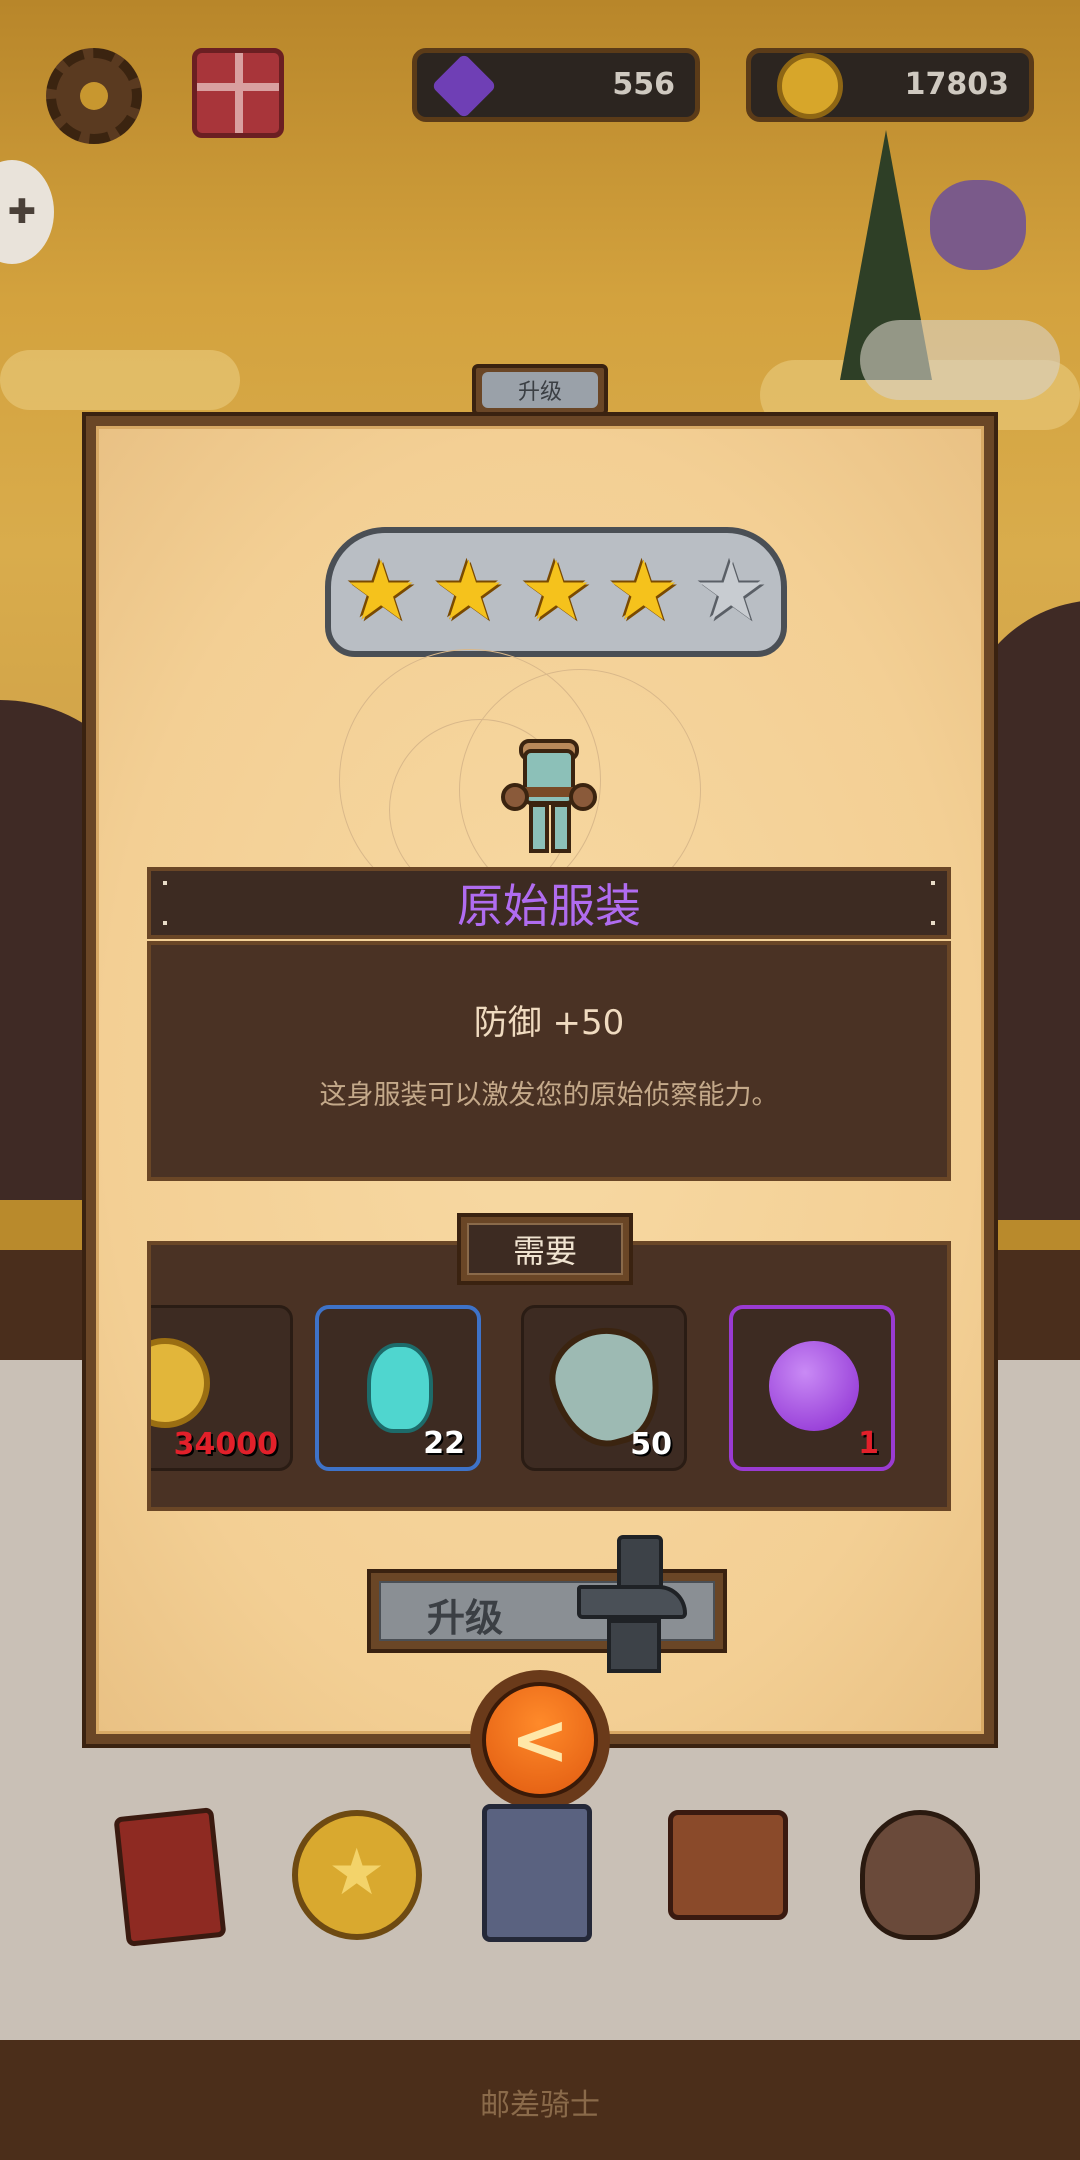 Image resolution: width=1080 pixels, height=2160 pixels. I want to click on smoke-cloud, so click(960, 360).